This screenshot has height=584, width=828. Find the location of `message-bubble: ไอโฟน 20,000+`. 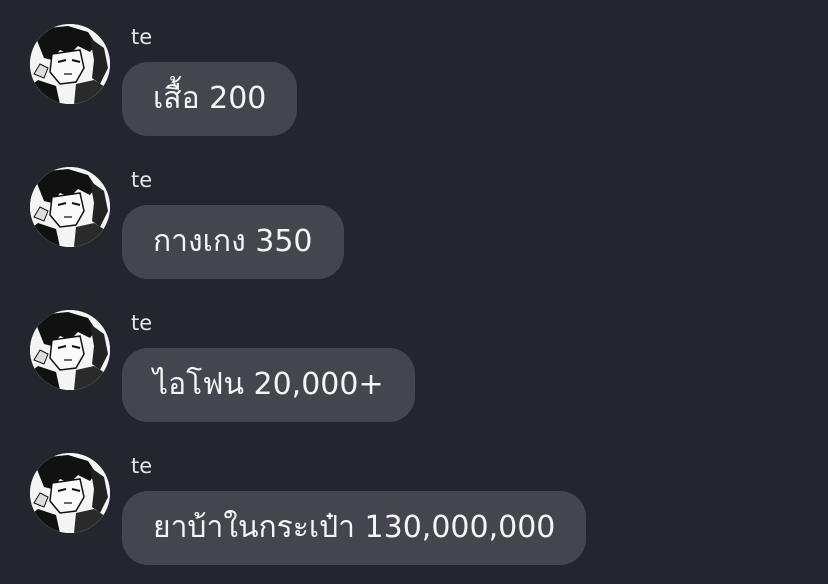

message-bubble: ไอโฟน 20,000+ is located at coordinates (268, 385).